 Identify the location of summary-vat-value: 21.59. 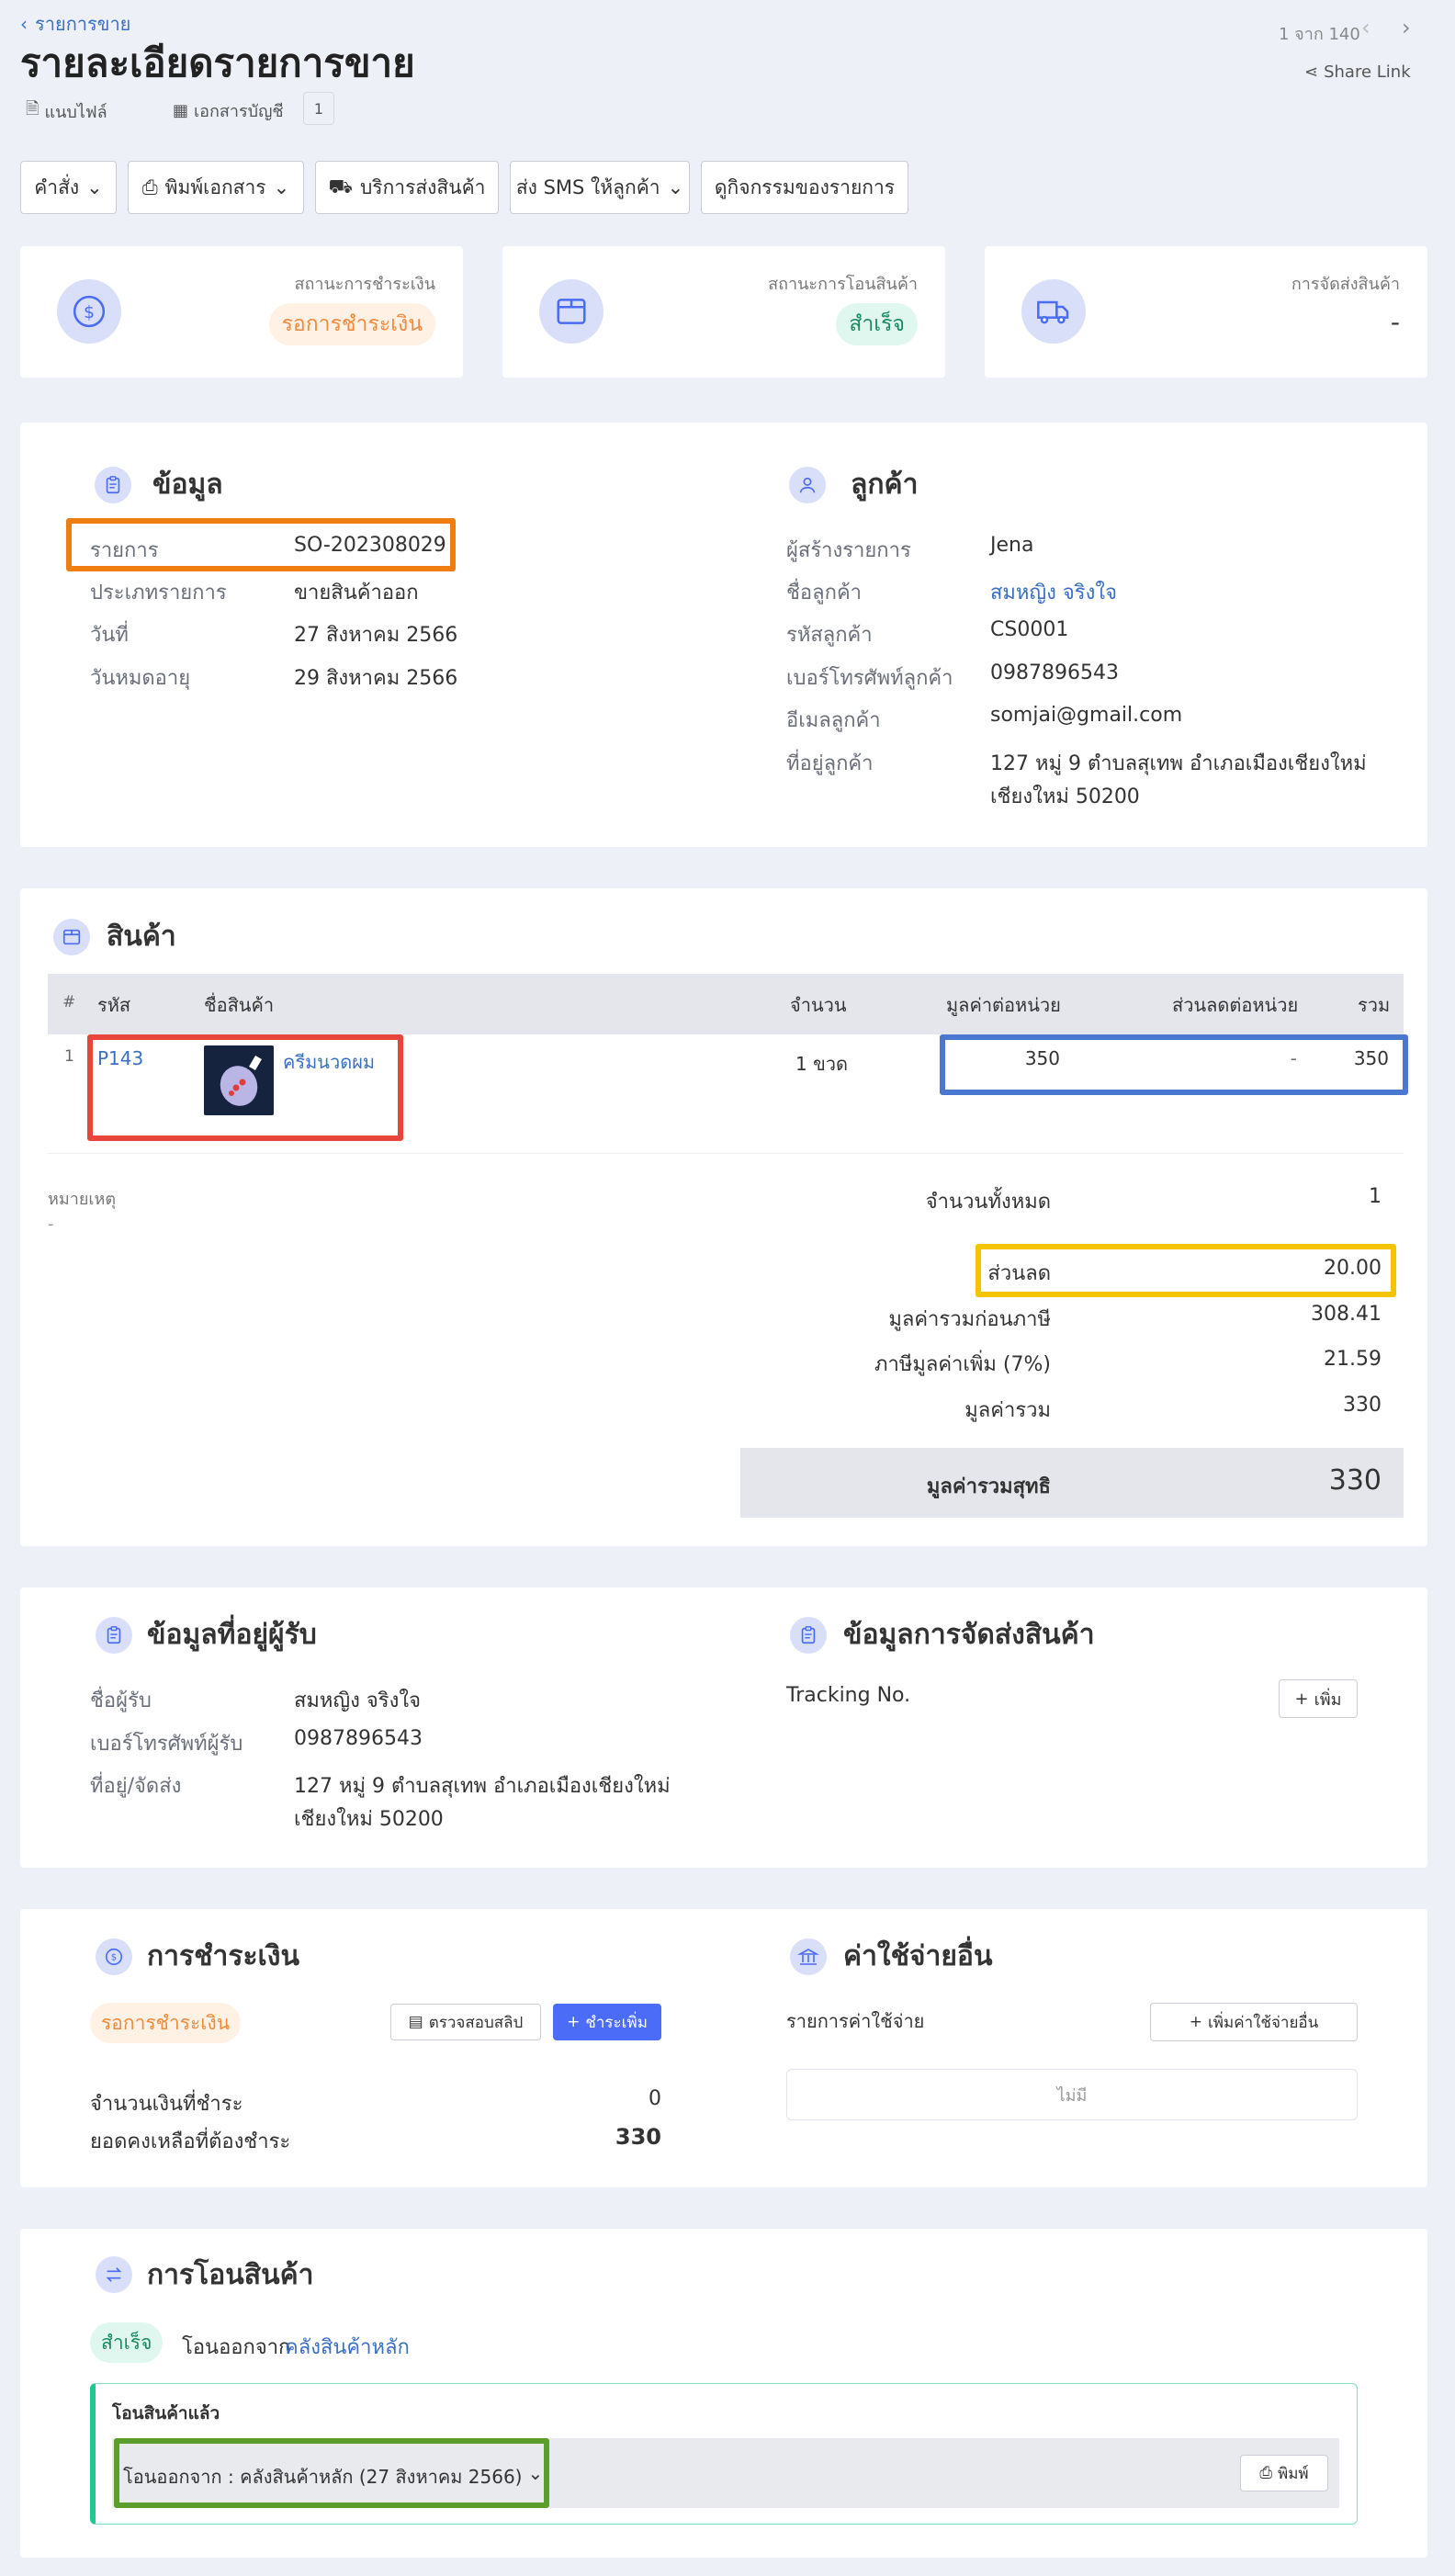
(1353, 1359).